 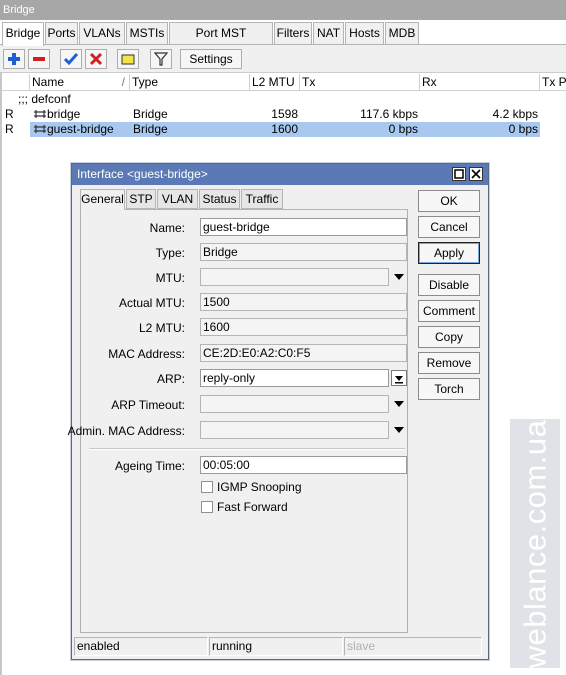 I want to click on window-title: Bridge, so click(x=283, y=10).